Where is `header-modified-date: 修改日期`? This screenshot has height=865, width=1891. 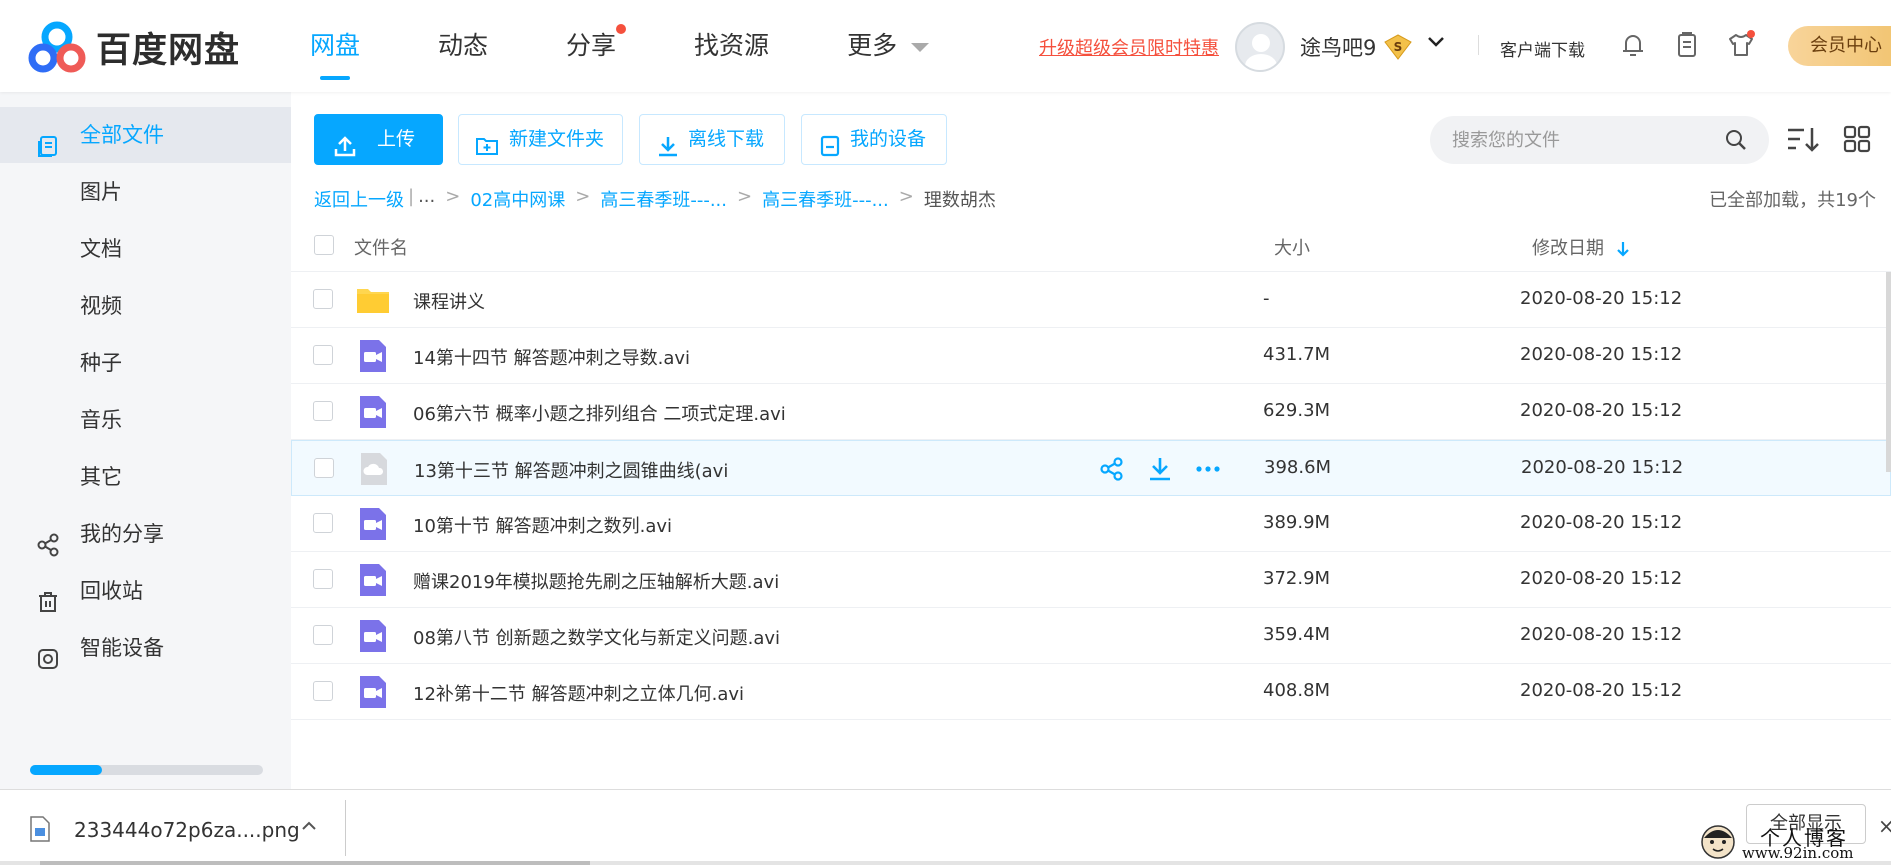
header-modified-date: 修改日期 is located at coordinates (1581, 247).